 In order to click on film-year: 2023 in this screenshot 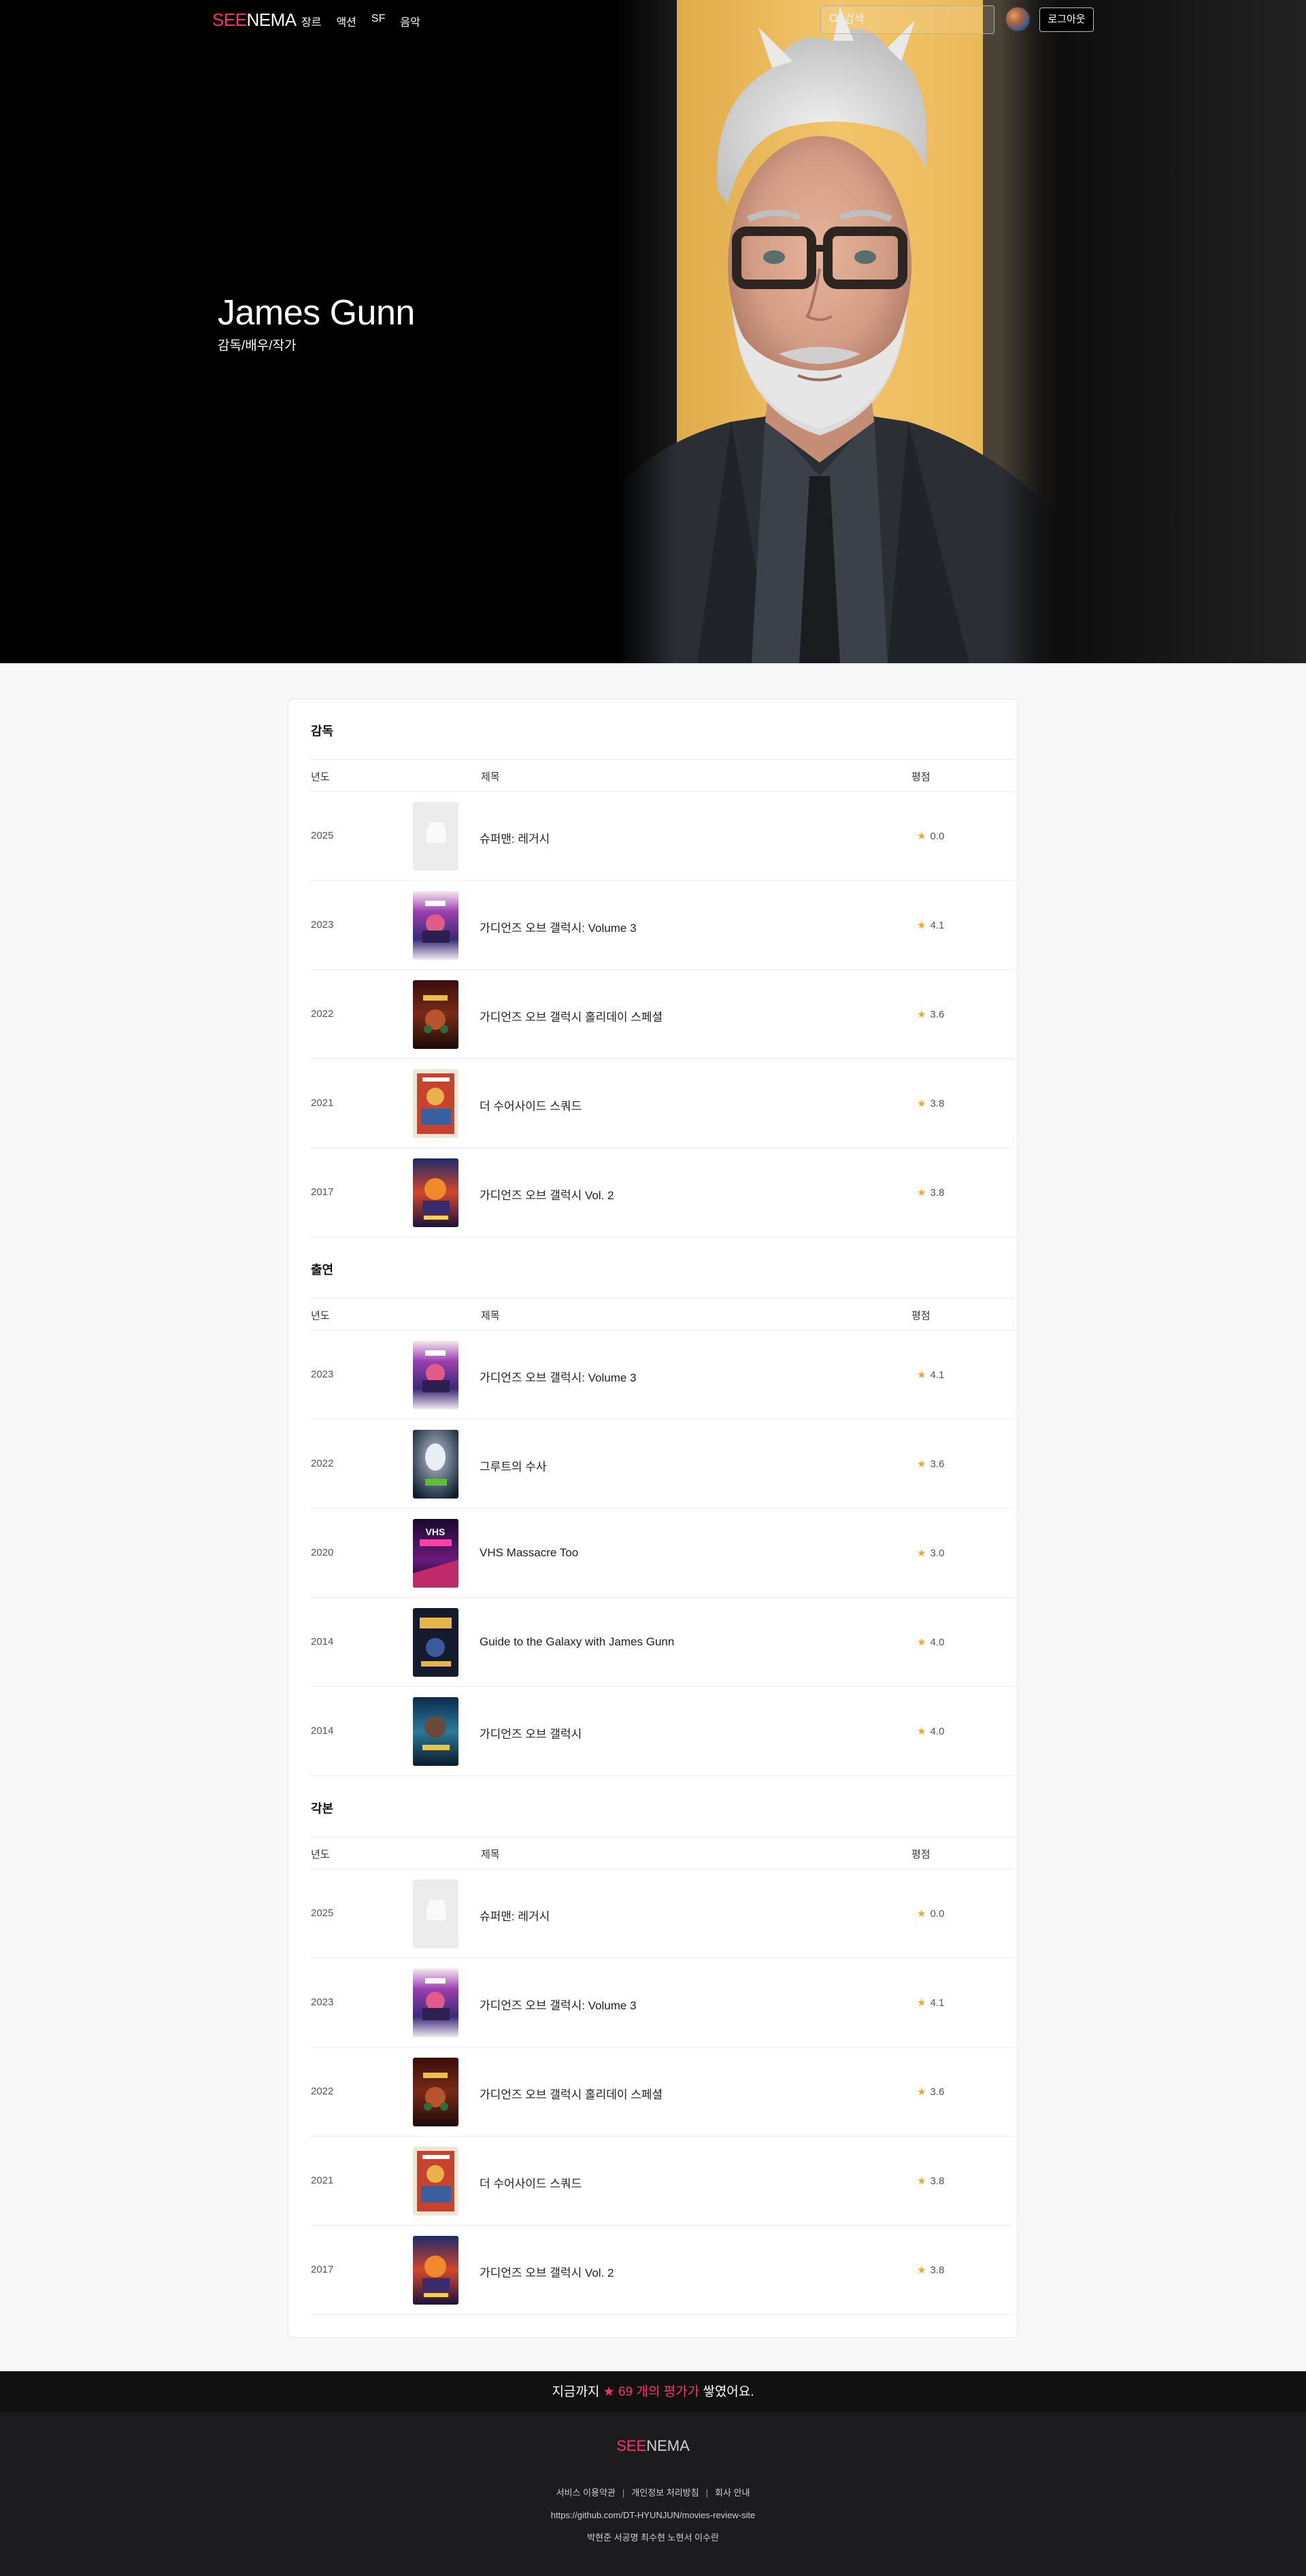, I will do `click(322, 925)`.